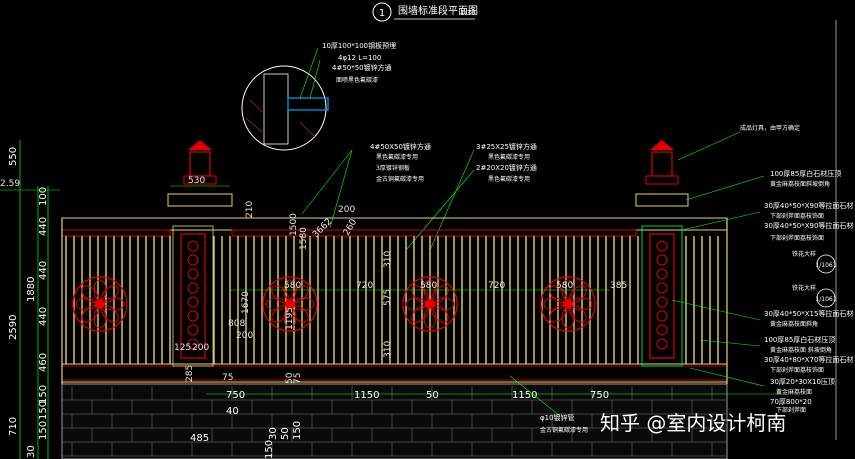  What do you see at coordinates (364, 286) in the screenshot?
I see `dim-720a: 720` at bounding box center [364, 286].